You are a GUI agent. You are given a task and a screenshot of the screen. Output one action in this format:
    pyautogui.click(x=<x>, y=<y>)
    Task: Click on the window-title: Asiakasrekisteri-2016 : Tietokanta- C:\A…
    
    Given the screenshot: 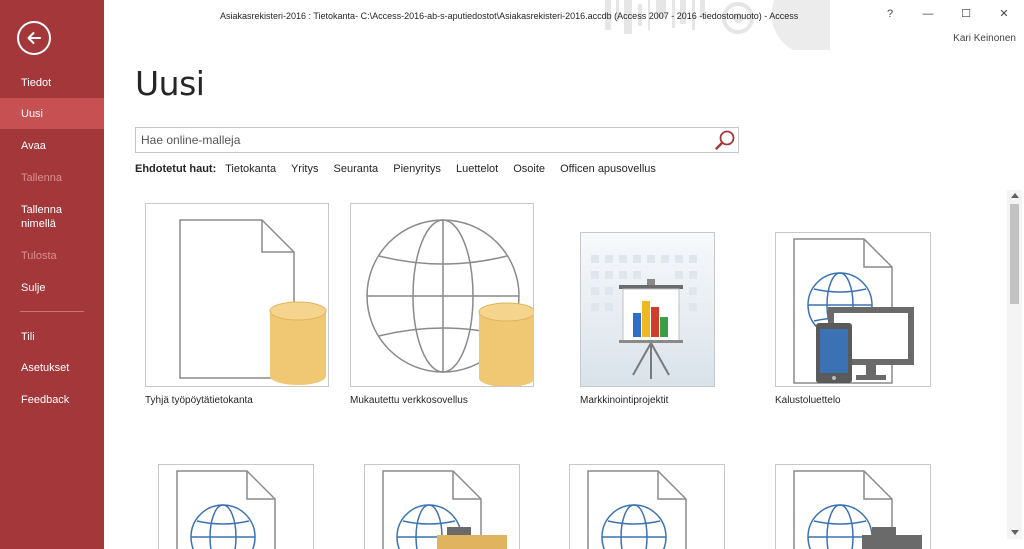 What is the action you would take?
    pyautogui.click(x=509, y=16)
    